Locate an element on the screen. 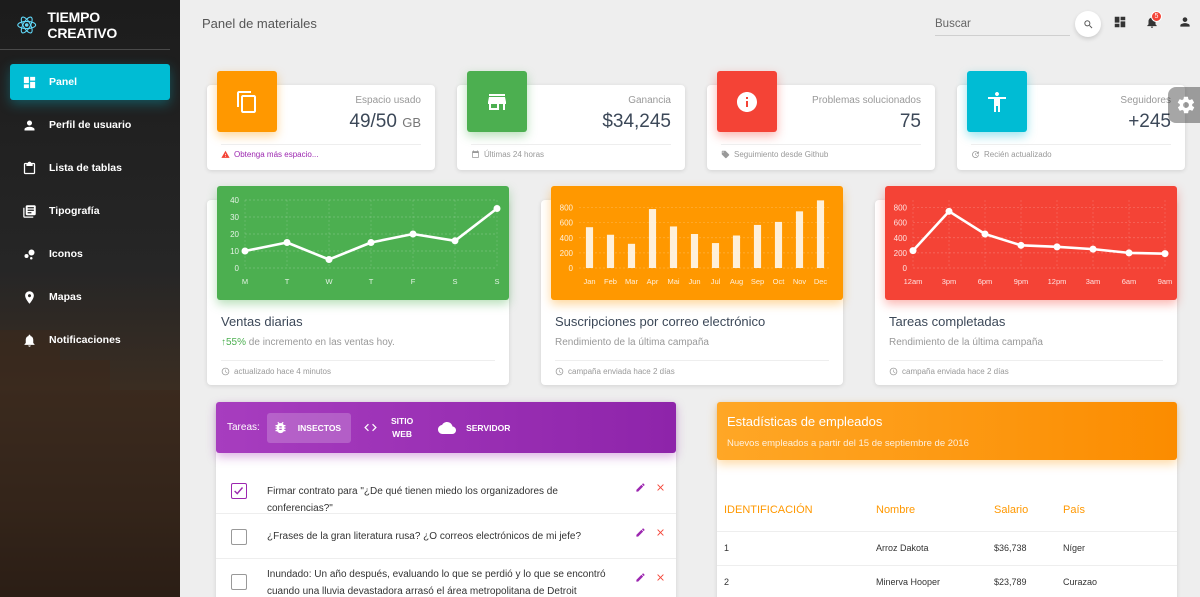  check-icon is located at coordinates (239, 491).